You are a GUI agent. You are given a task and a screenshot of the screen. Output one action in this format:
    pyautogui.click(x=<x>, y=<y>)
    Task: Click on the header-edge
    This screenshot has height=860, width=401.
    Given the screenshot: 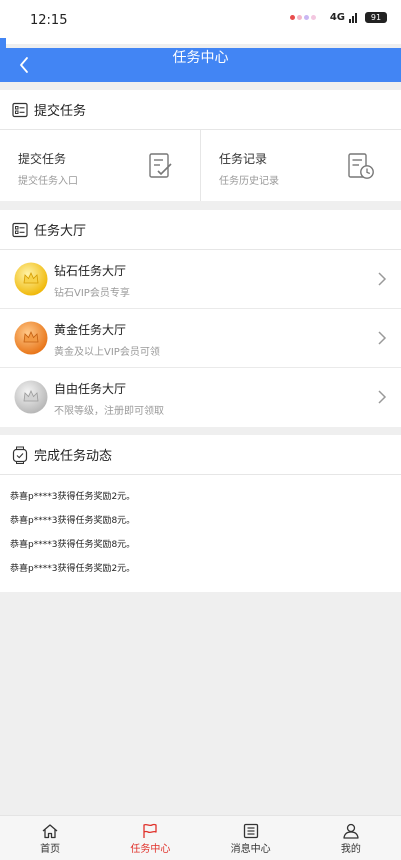 What is the action you would take?
    pyautogui.click(x=3, y=43)
    